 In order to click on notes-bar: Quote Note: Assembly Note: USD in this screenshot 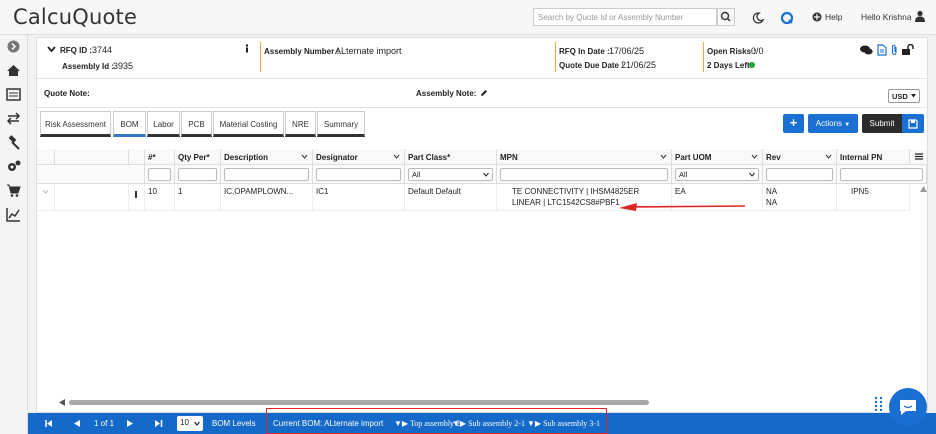, I will do `click(483, 94)`.